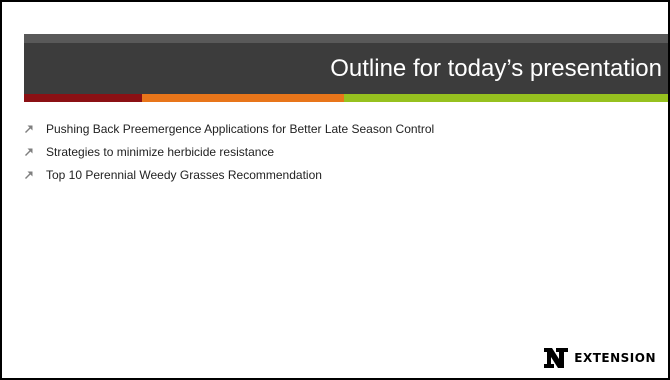  I want to click on title-band-topline, so click(346, 38).